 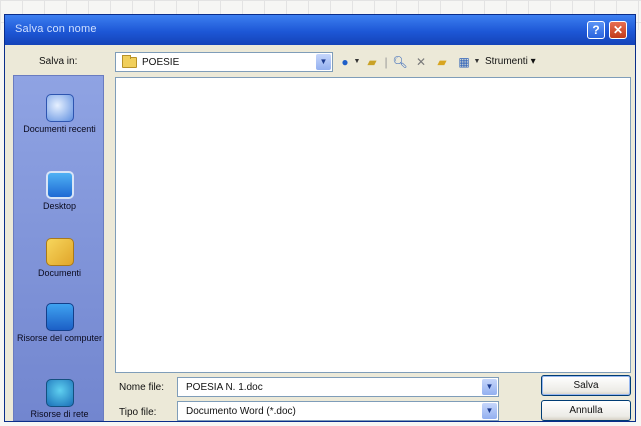 I want to click on place-desktop: Desktop, so click(x=59, y=191).